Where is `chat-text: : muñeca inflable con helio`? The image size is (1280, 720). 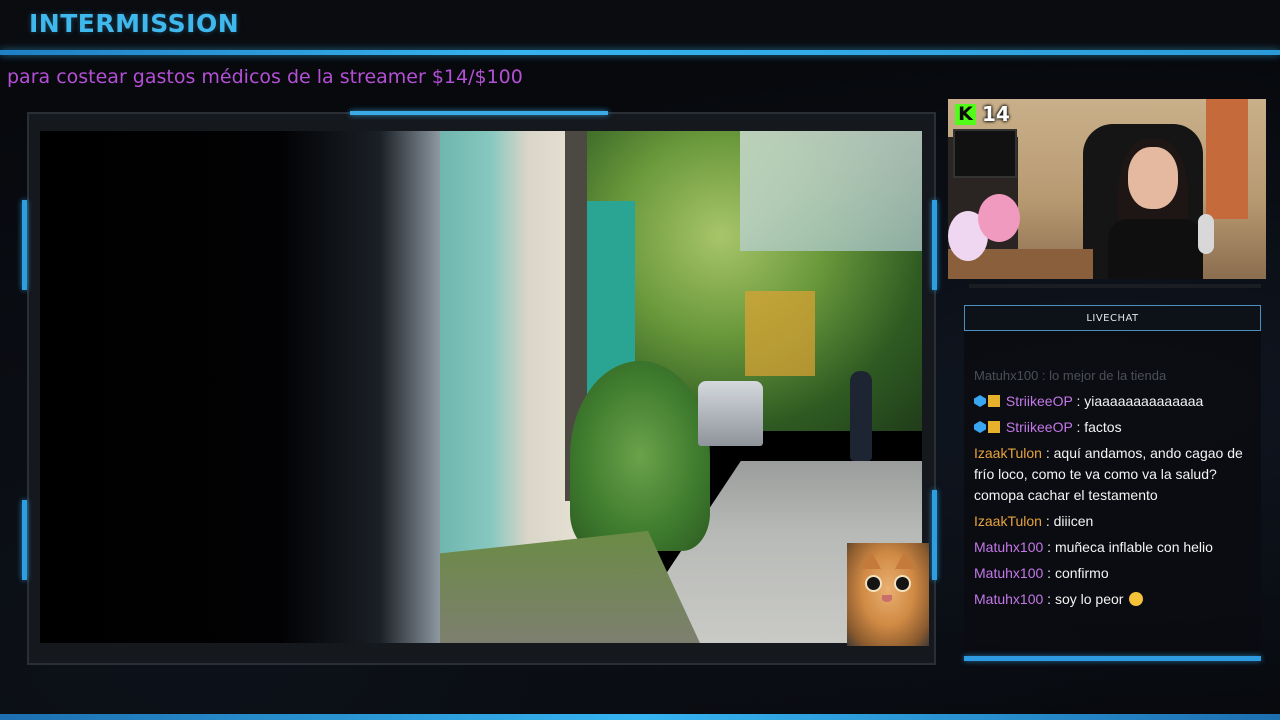
chat-text: : muñeca inflable con helio is located at coordinates (1128, 547).